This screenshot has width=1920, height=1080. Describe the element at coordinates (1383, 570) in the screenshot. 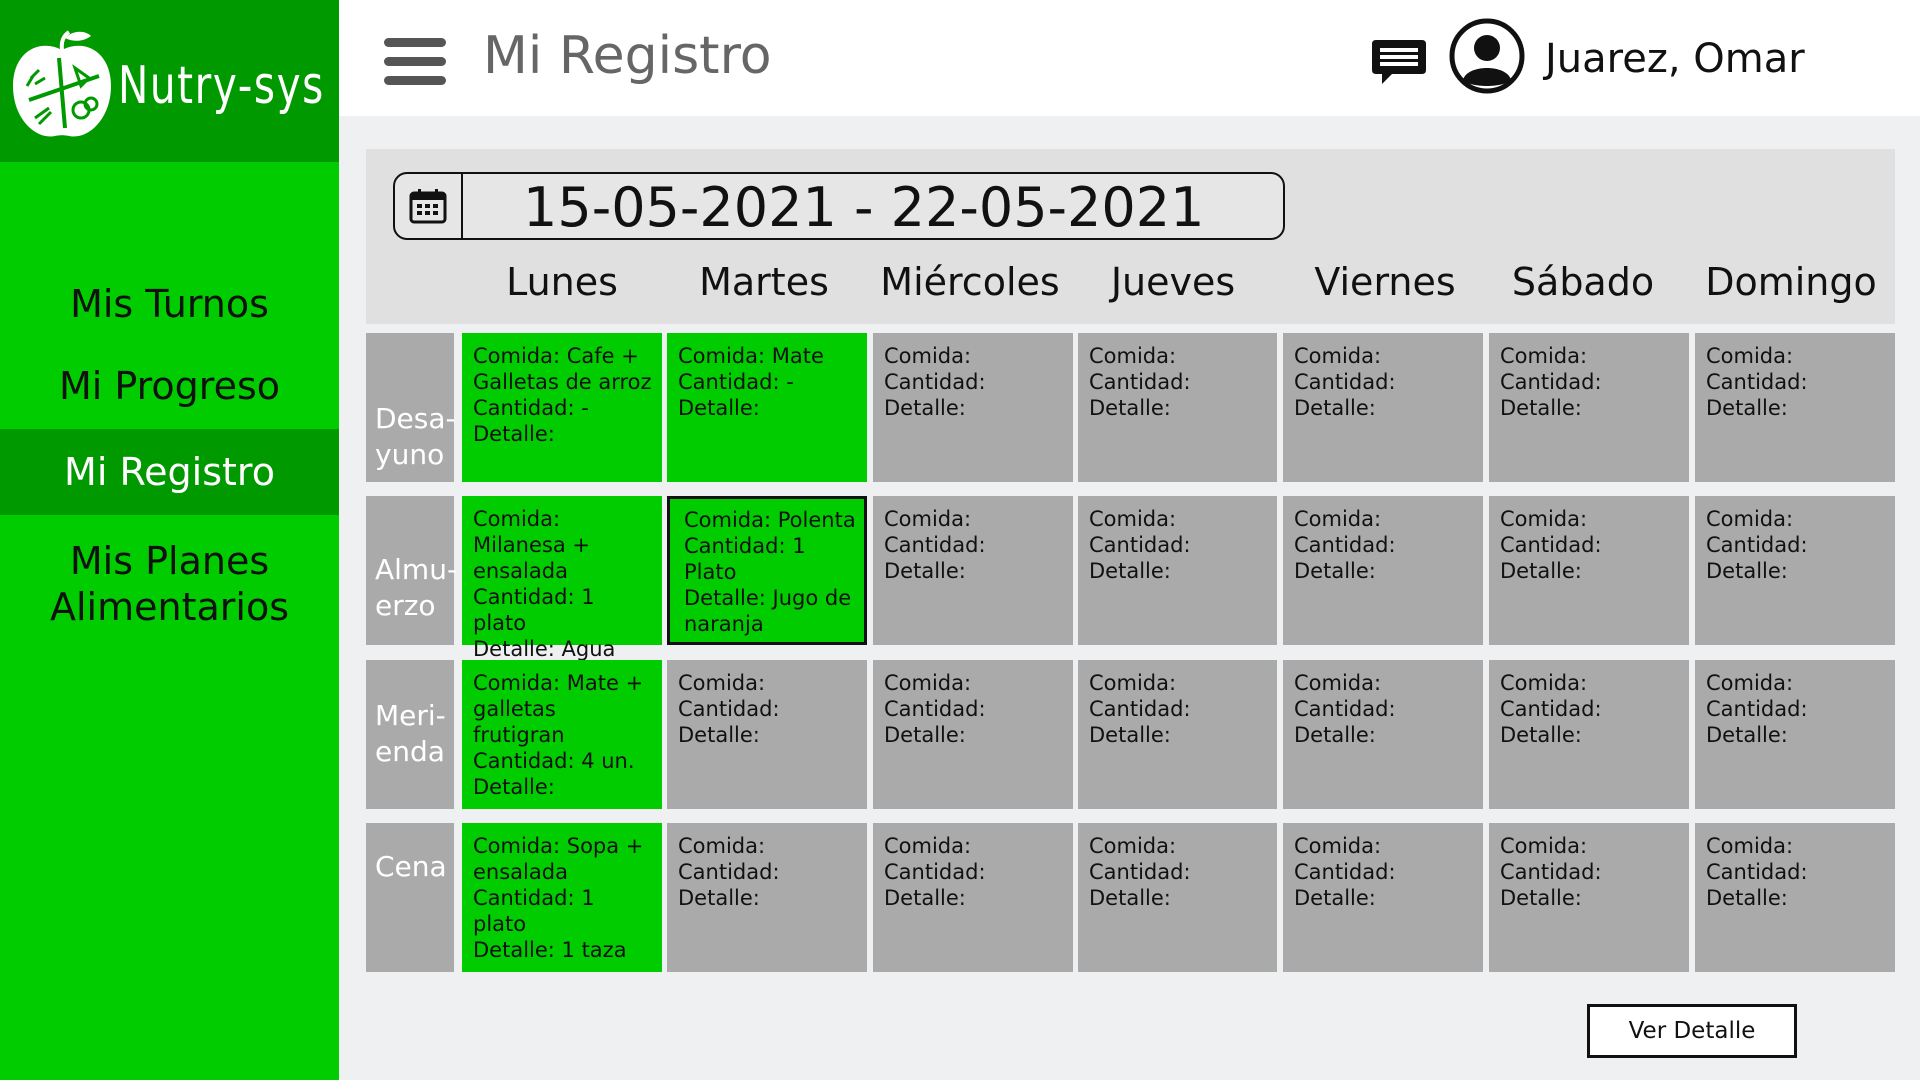

I see `meal-cell-almuerzo-viernes: Comida: Cantidad: Detalle:` at that location.